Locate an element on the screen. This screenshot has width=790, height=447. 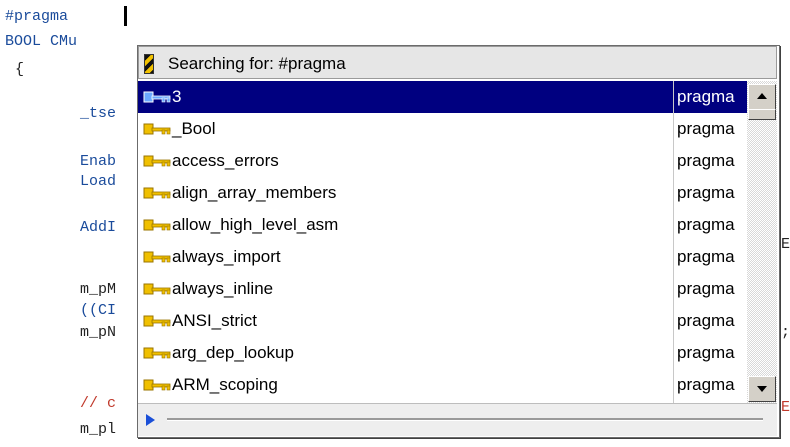
column-divider is located at coordinates (673, 242).